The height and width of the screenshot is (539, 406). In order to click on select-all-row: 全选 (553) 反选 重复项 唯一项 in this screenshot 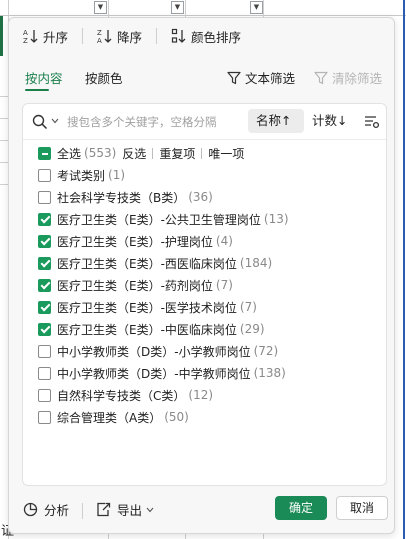, I will do `click(204, 153)`.